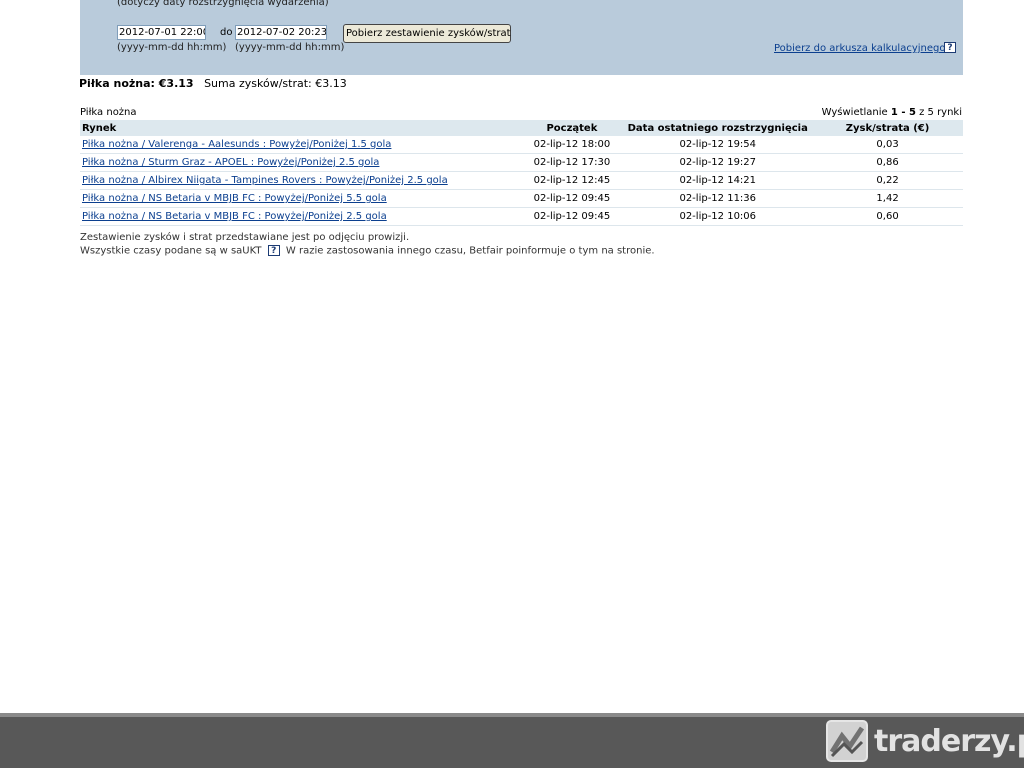 Image resolution: width=1024 pixels, height=768 pixels. What do you see at coordinates (136, 83) in the screenshot?
I see `sport-total: Piłka nożna: €3.13` at bounding box center [136, 83].